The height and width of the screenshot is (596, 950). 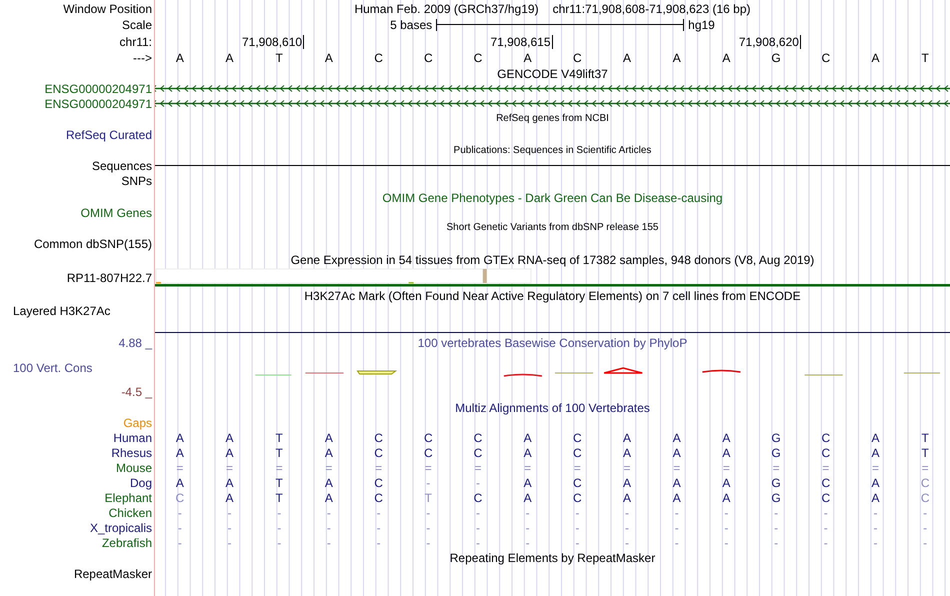 What do you see at coordinates (130, 513) in the screenshot?
I see `species-label: Chicken` at bounding box center [130, 513].